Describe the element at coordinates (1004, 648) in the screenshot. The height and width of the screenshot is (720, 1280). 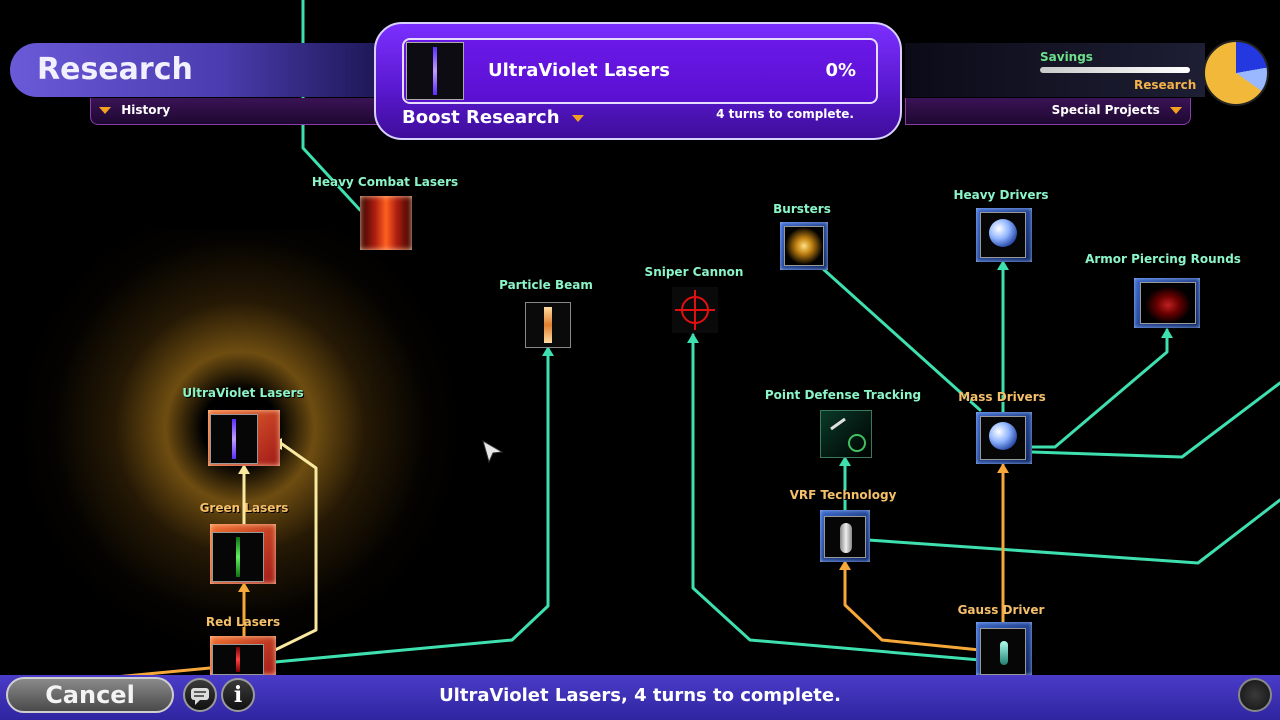
I see `tech-gauss-driver` at that location.